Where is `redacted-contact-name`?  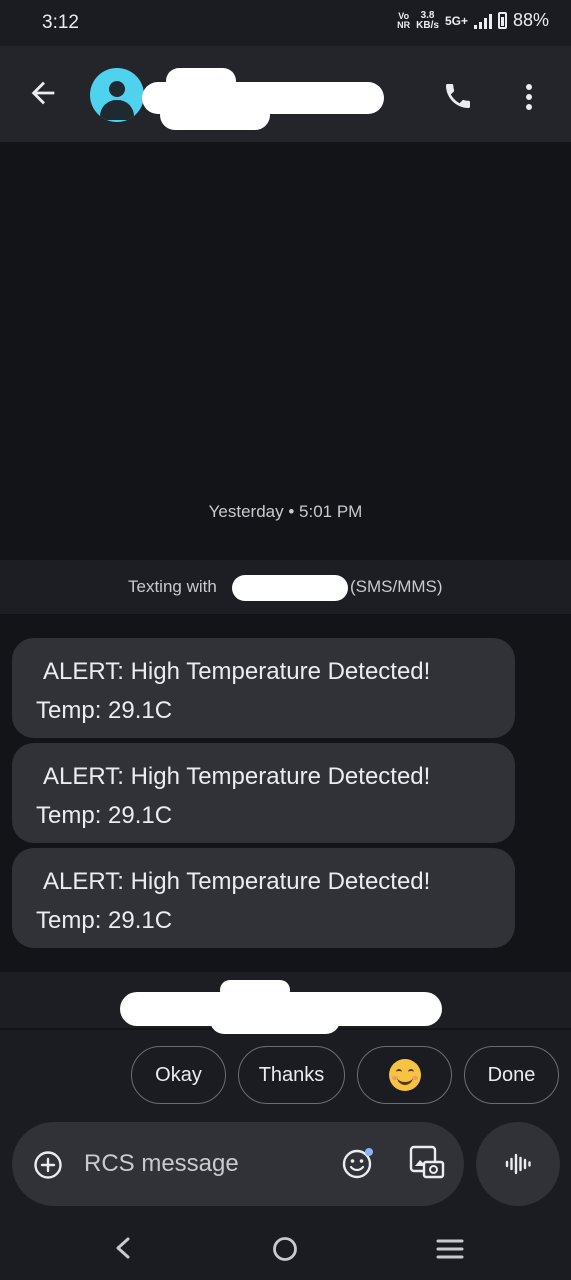
redacted-contact-name is located at coordinates (265, 99).